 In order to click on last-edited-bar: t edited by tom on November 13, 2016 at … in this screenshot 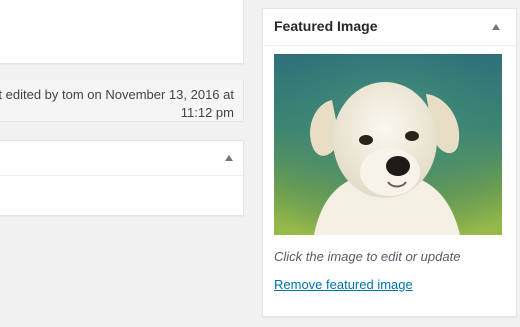, I will do `click(122, 101)`.